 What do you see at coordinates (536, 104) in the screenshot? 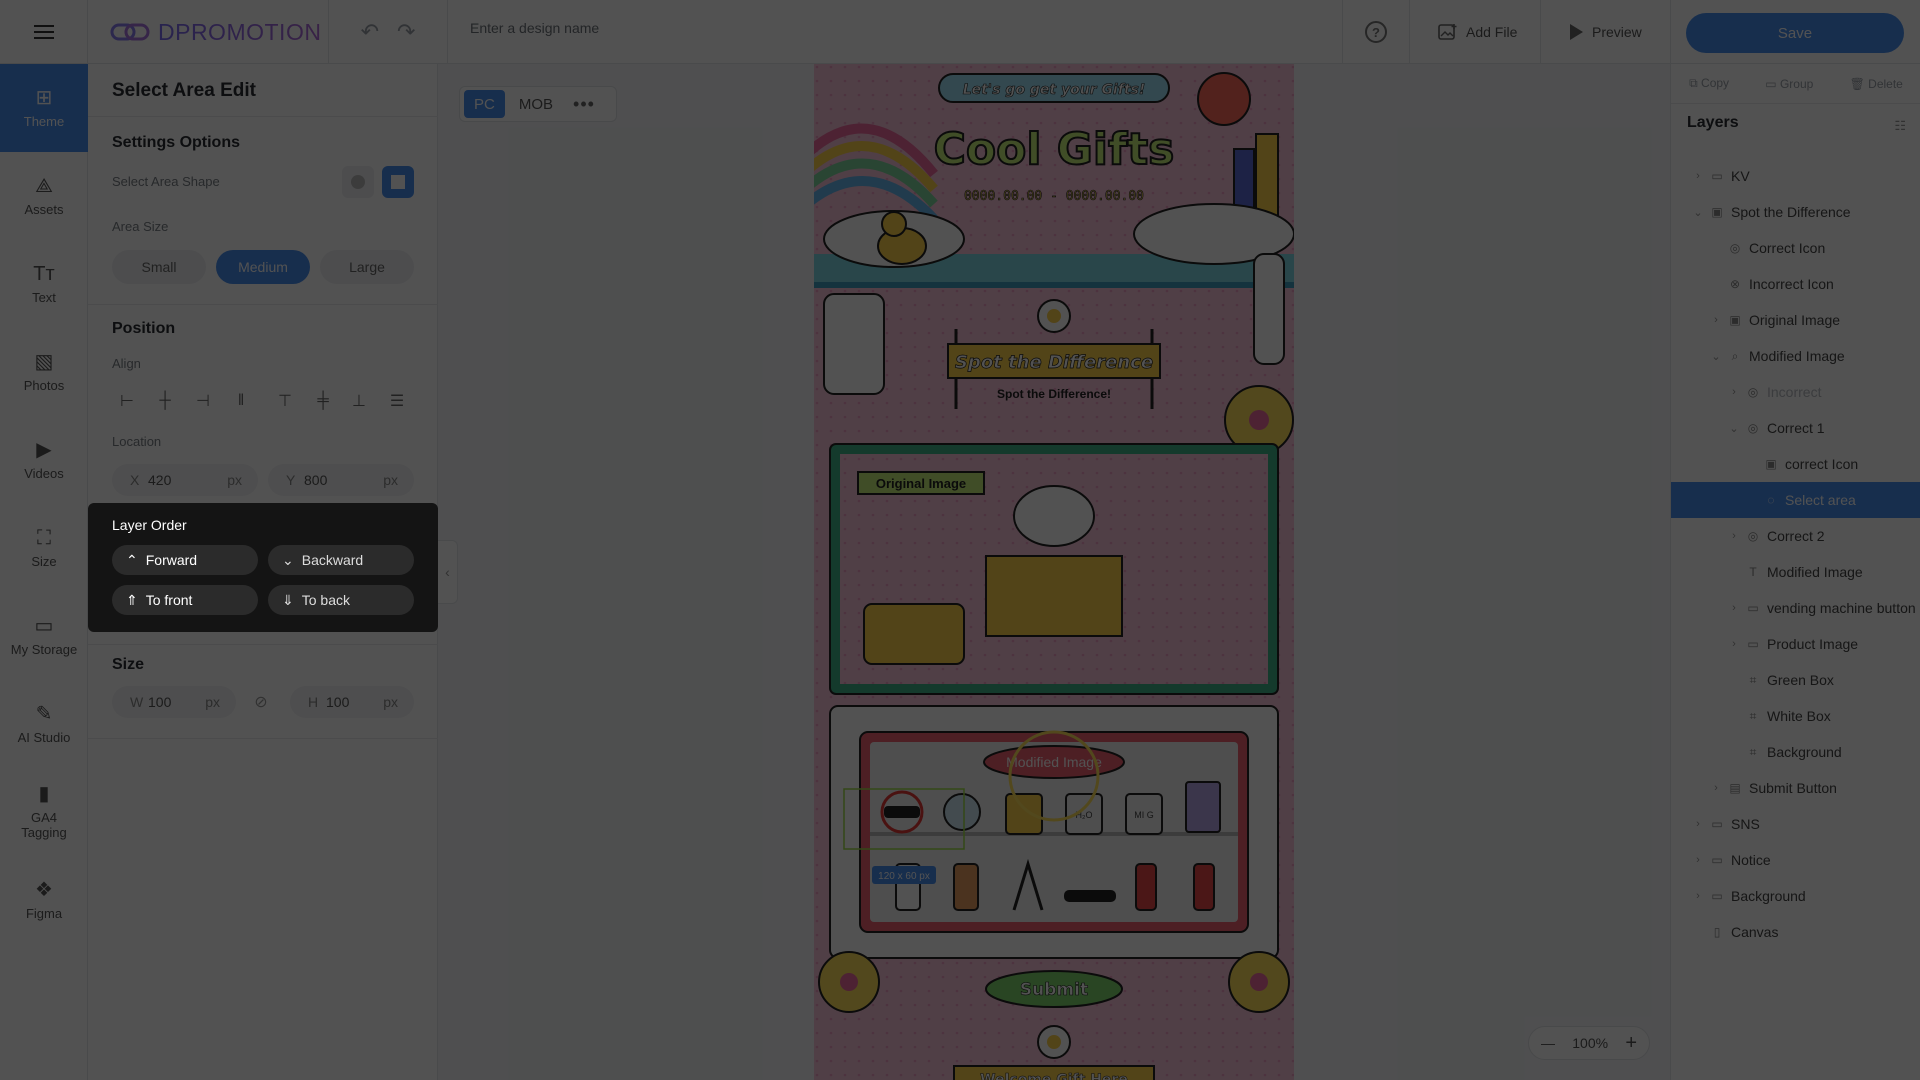
I see `tab-mob: MOB` at bounding box center [536, 104].